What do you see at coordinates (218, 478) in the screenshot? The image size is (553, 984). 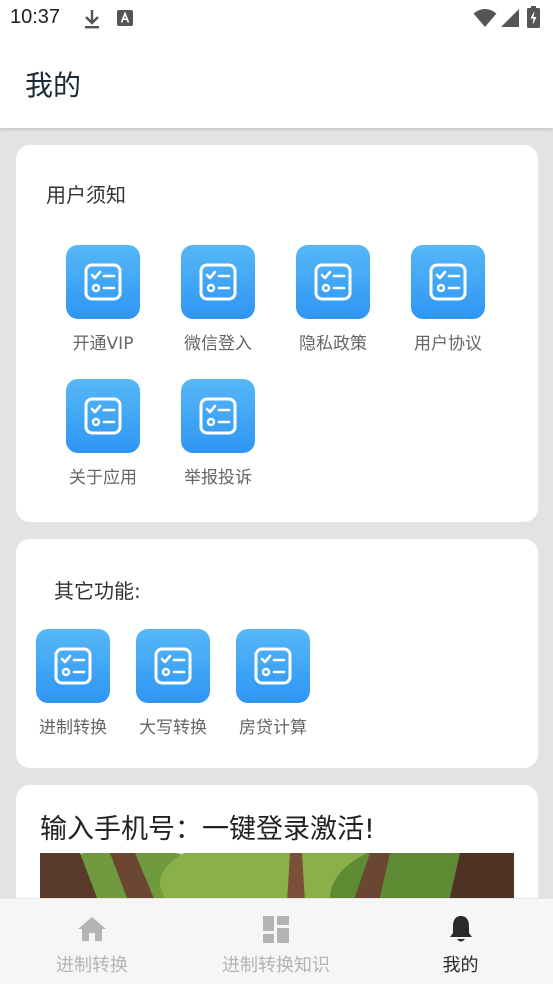 I see `grid-item-label: 举报投诉` at bounding box center [218, 478].